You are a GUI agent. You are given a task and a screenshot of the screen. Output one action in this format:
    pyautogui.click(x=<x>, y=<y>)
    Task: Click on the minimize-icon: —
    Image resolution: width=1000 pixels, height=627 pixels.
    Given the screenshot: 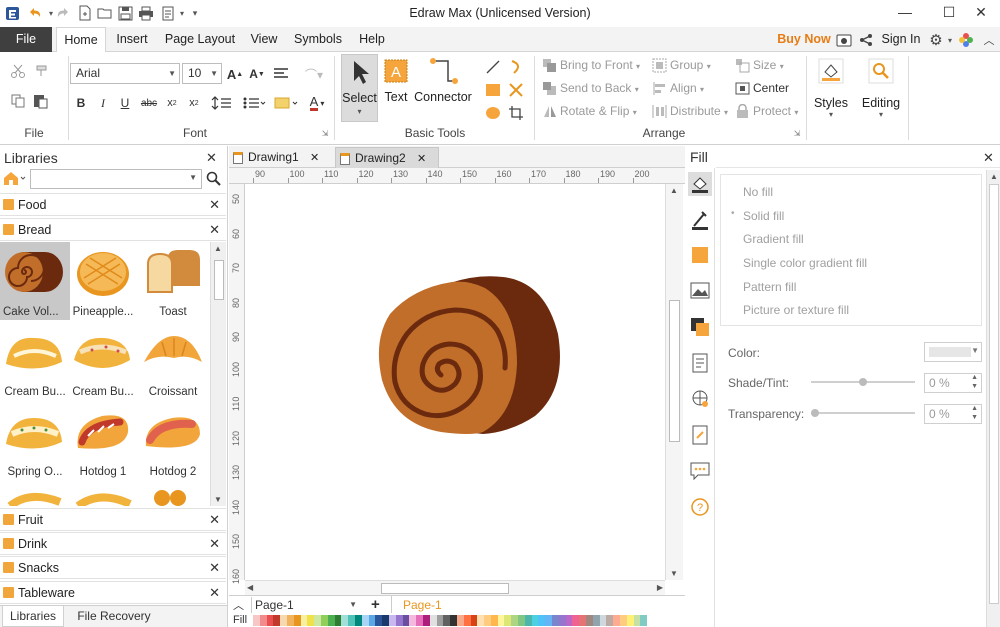 What is the action you would take?
    pyautogui.click(x=905, y=12)
    